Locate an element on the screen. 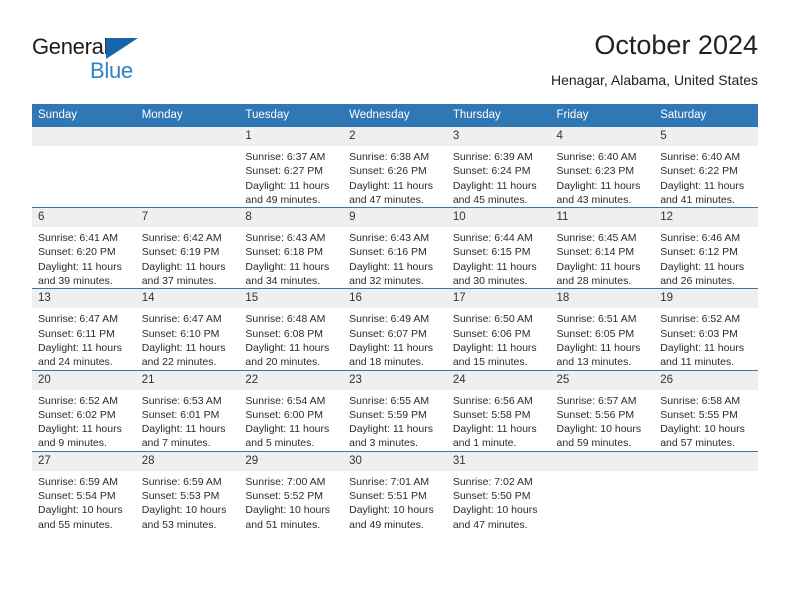  sunrise-text: Sunrise: 6:49 AM is located at coordinates (389, 319).